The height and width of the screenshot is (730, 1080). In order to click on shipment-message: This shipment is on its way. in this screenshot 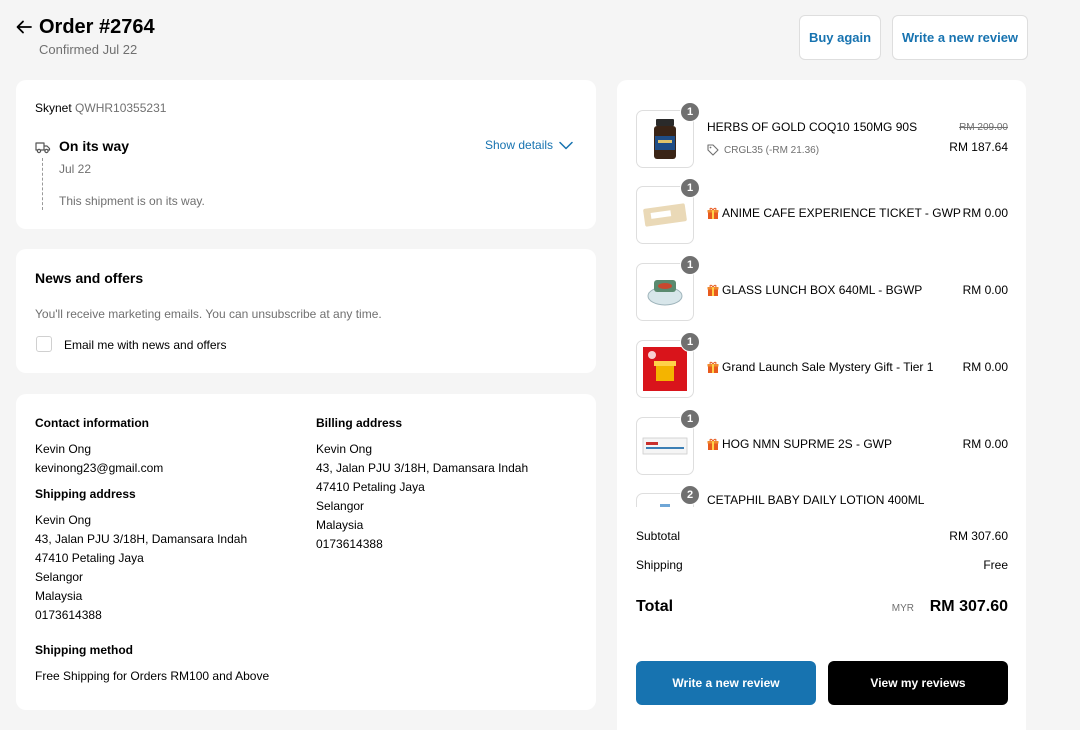, I will do `click(132, 201)`.